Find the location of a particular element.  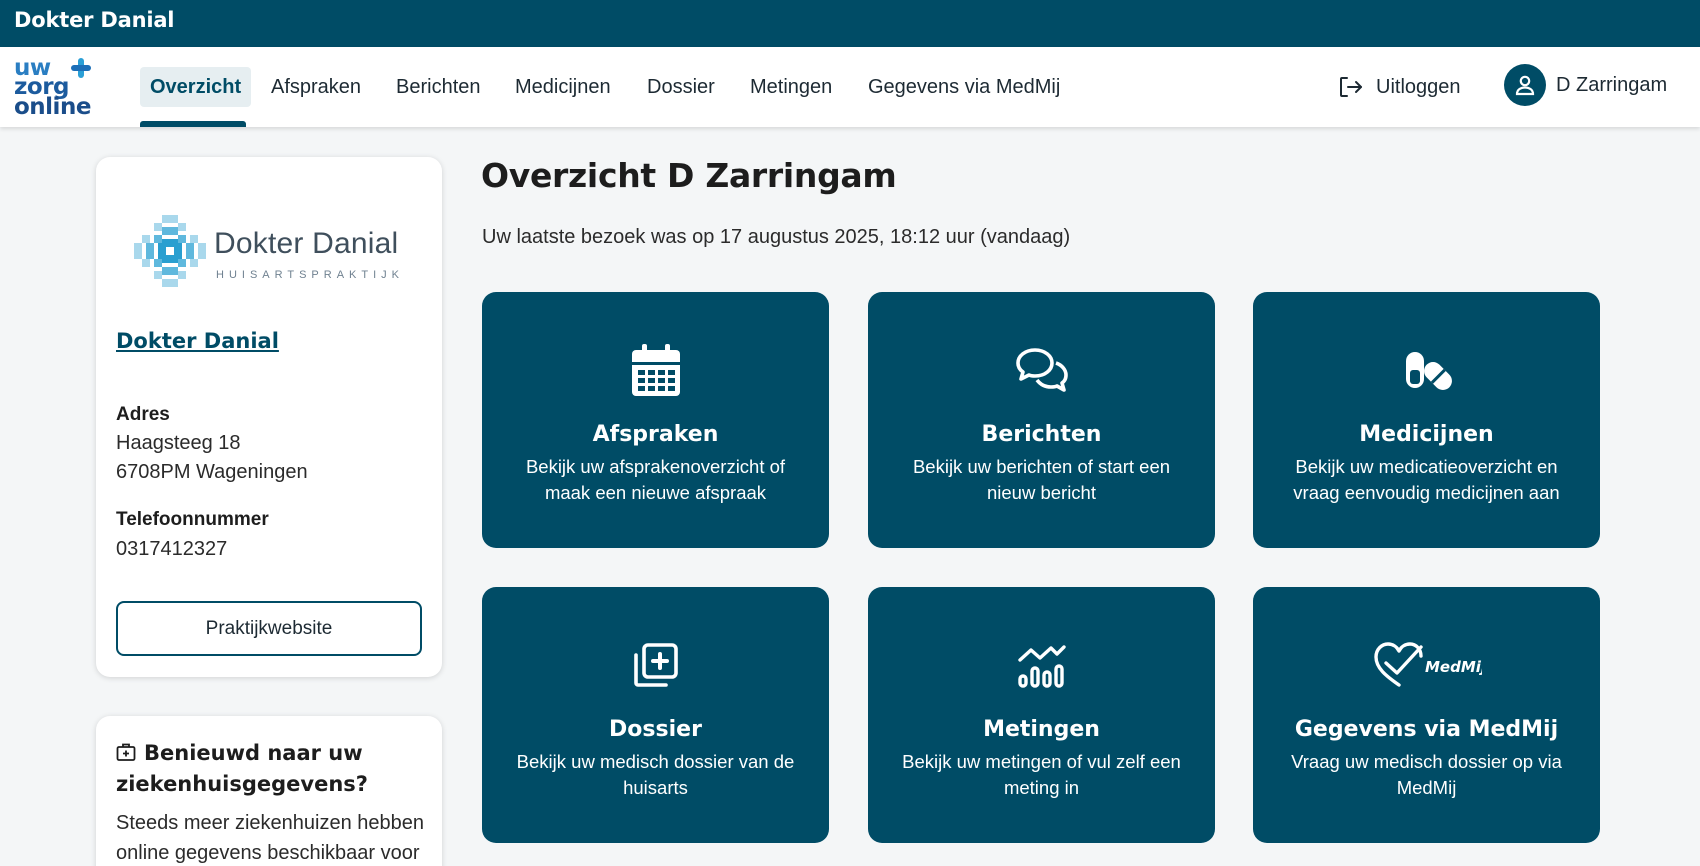

logout-label: Uitloggen is located at coordinates (1418, 86).